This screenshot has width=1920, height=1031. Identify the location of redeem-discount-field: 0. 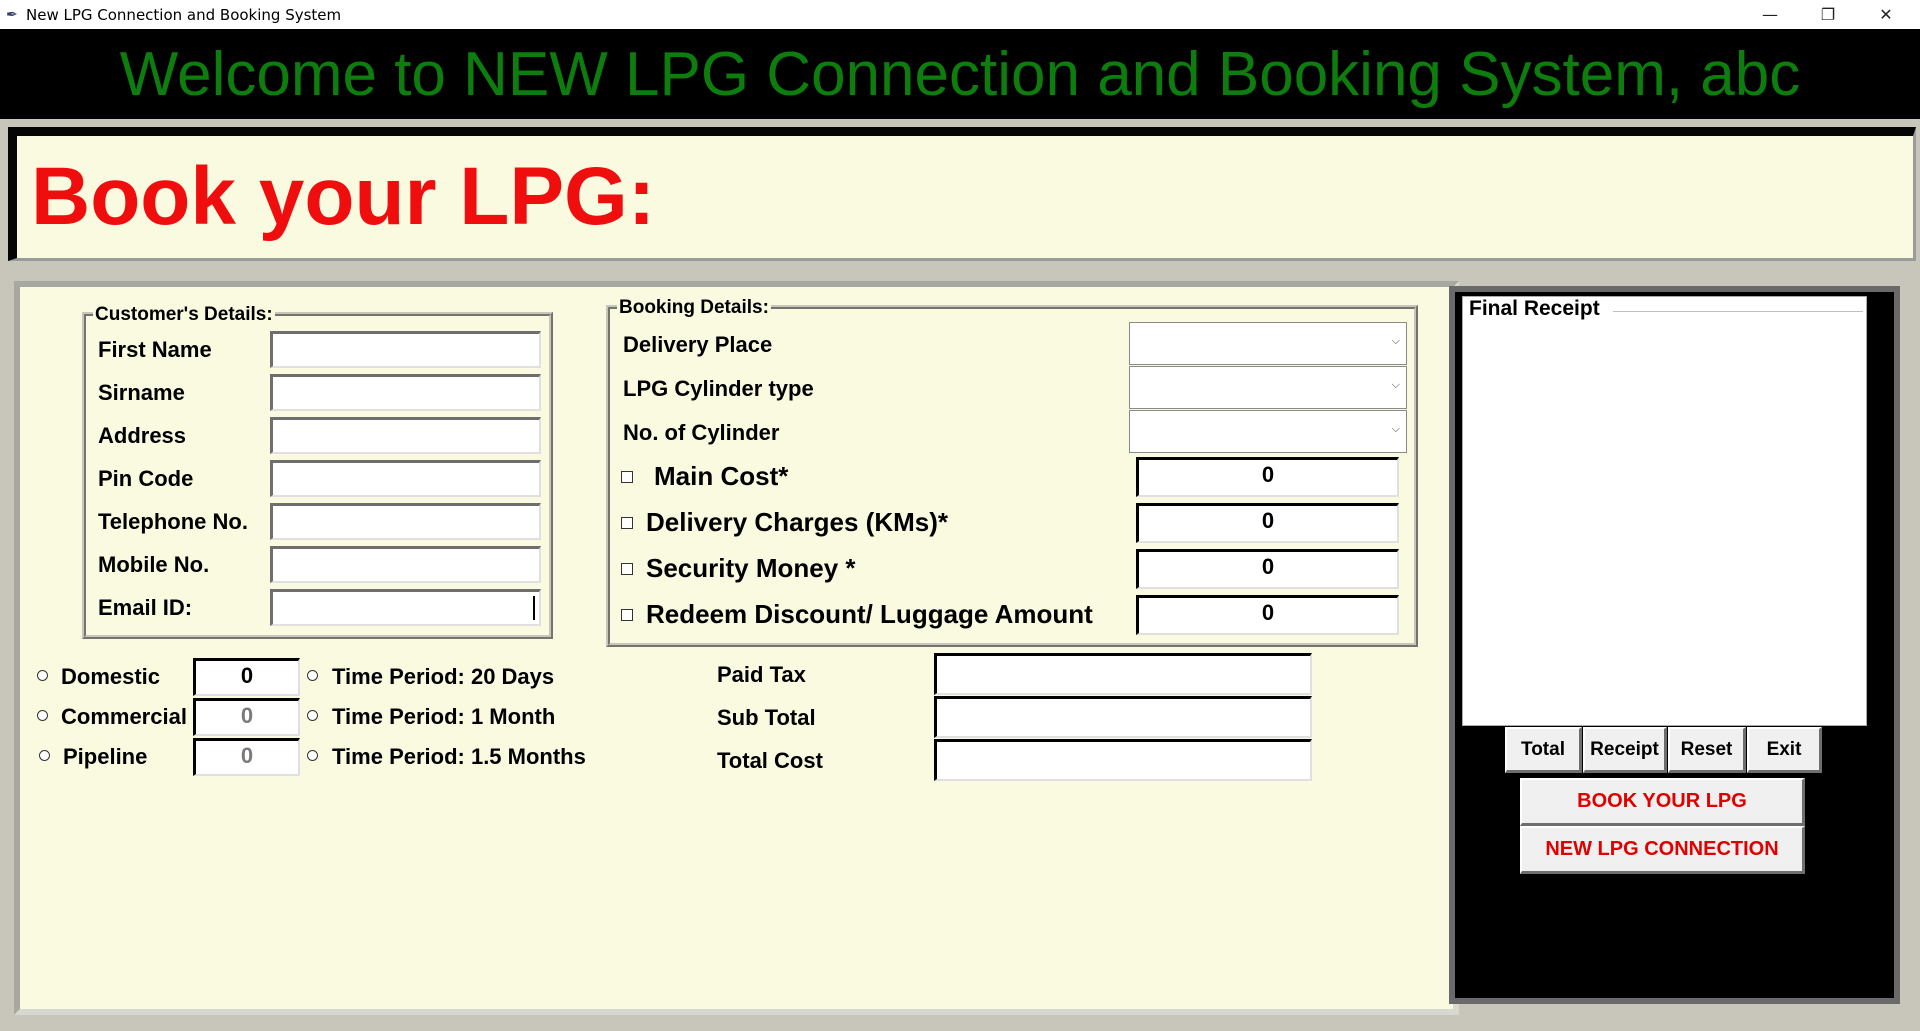
(1267, 615).